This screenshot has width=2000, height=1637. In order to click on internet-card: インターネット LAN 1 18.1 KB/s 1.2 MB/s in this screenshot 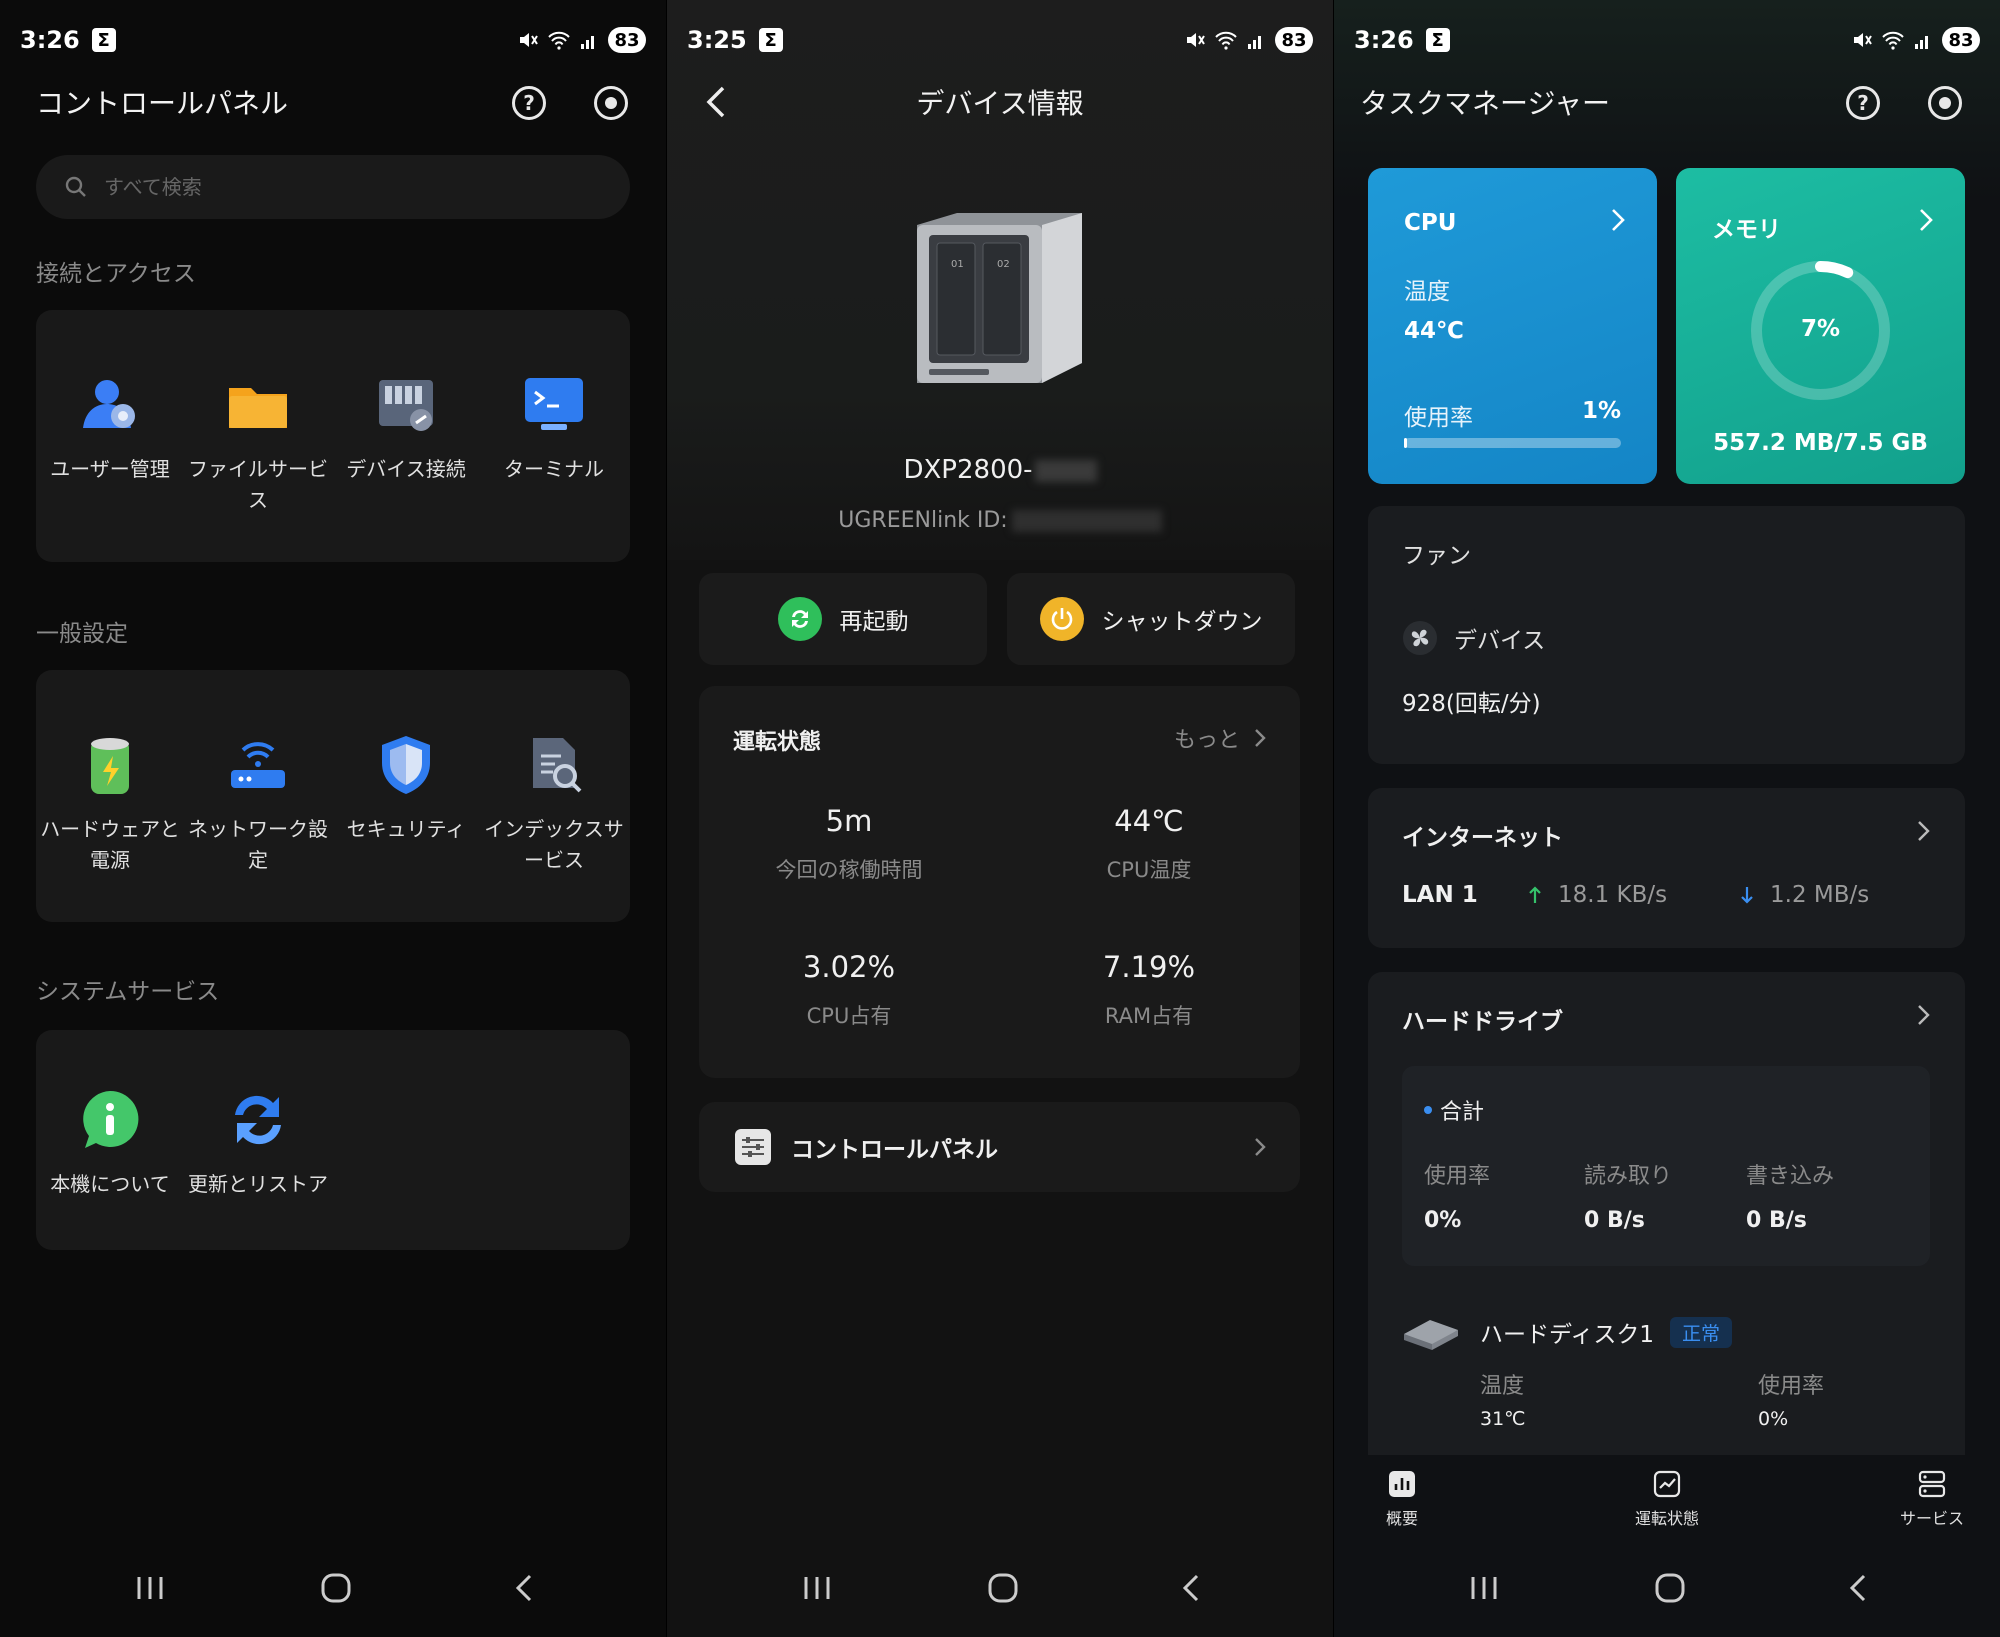, I will do `click(1666, 868)`.